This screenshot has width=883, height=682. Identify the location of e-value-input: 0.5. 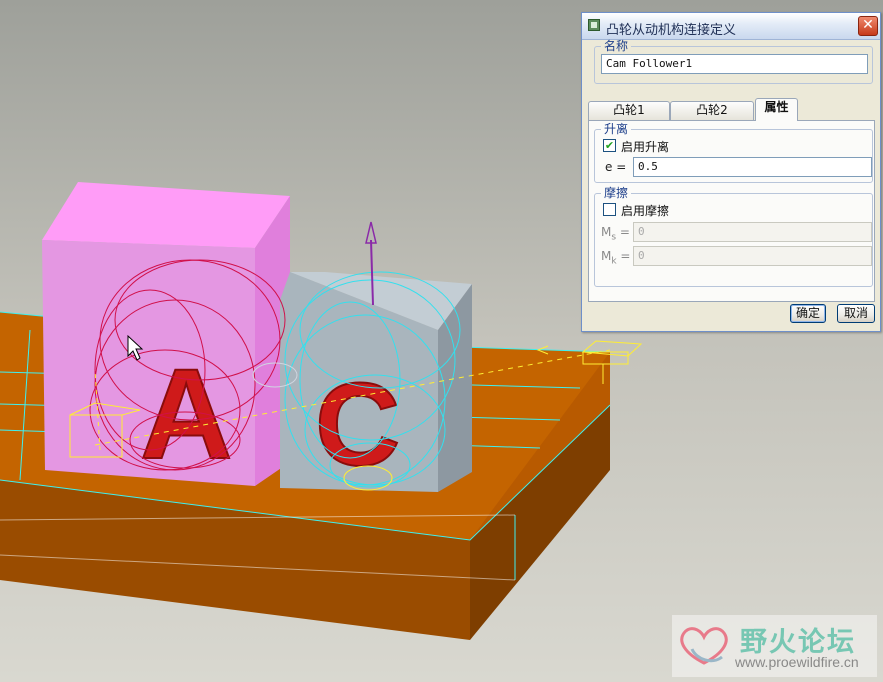
(752, 167).